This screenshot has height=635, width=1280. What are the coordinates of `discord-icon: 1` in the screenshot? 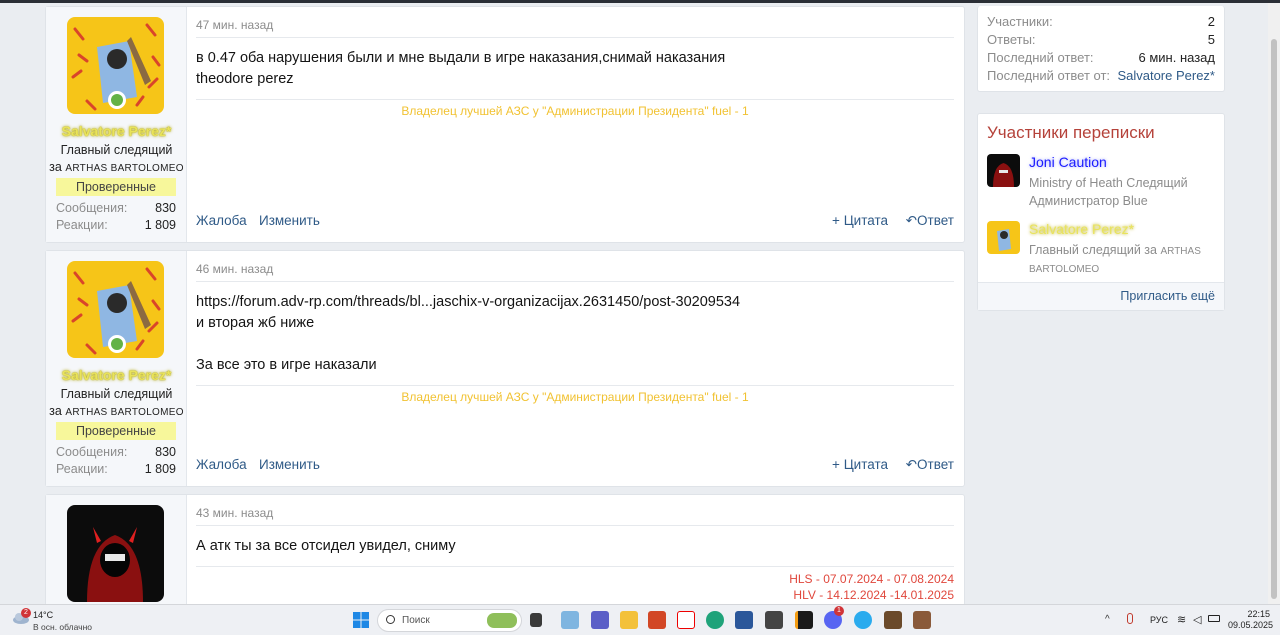 It's located at (834, 617).